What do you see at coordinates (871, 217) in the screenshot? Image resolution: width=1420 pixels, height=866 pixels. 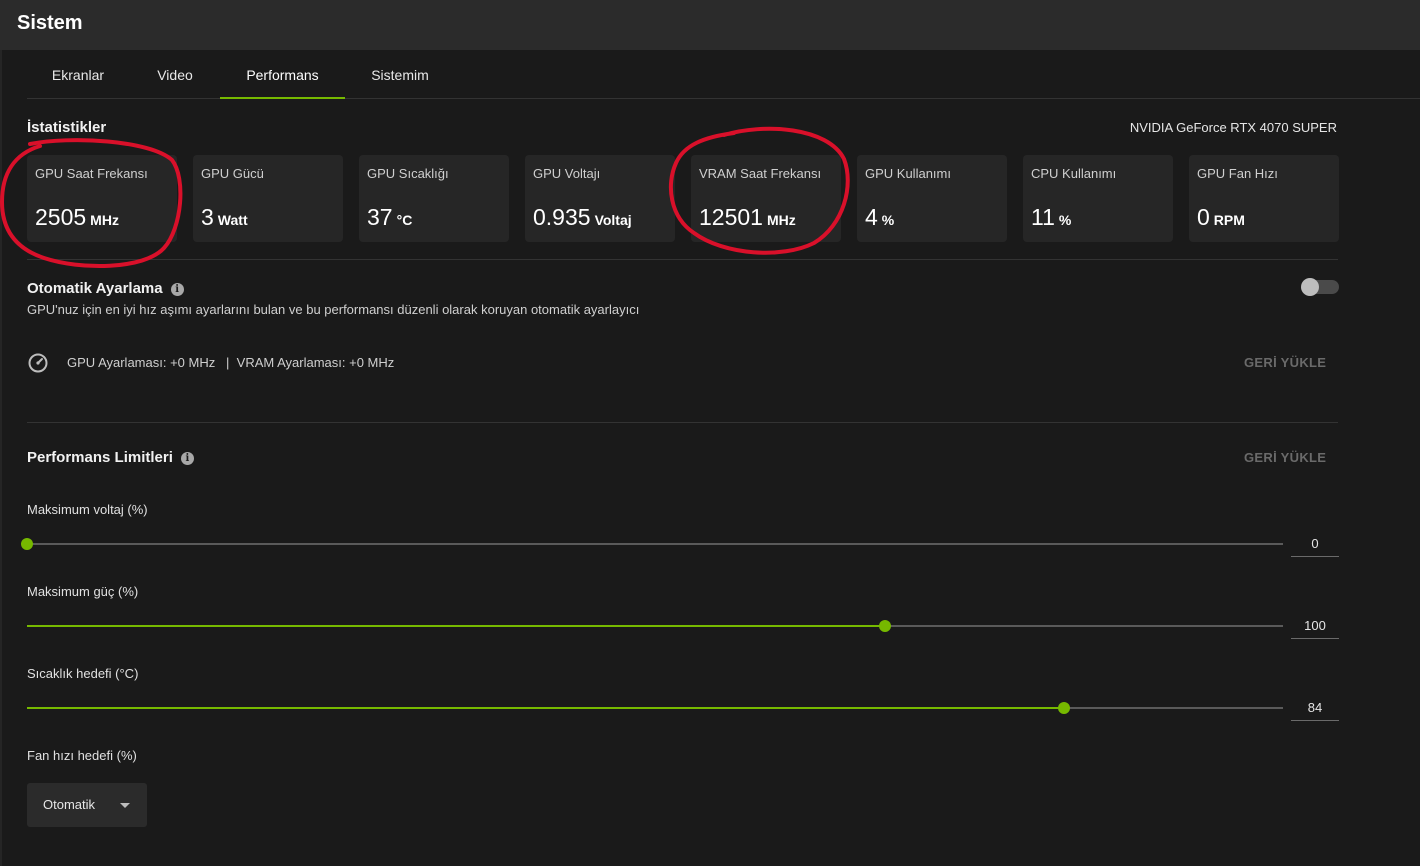 I see `stat-value: 4` at bounding box center [871, 217].